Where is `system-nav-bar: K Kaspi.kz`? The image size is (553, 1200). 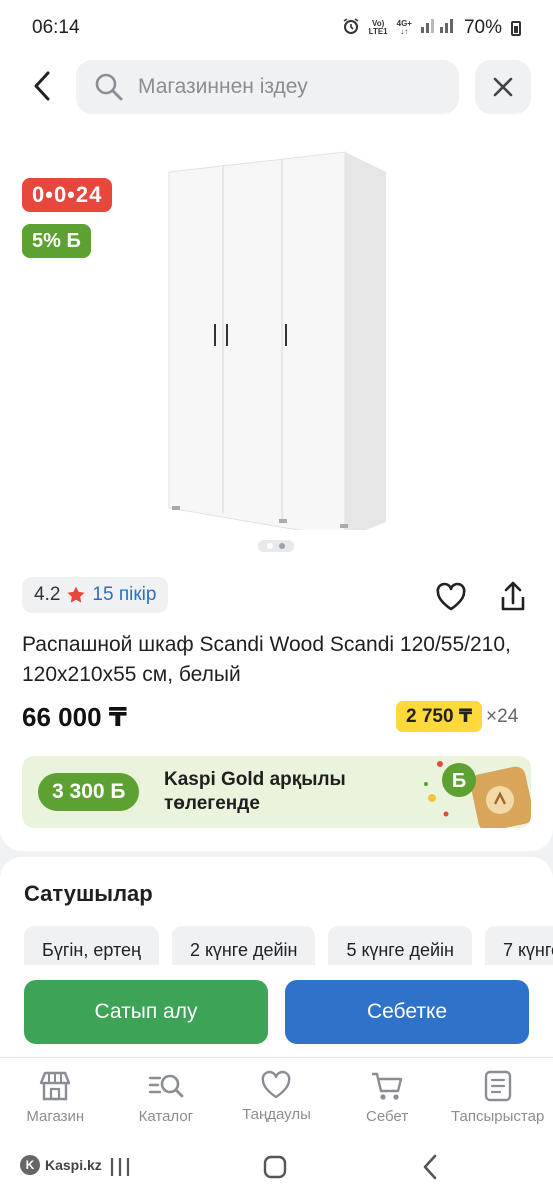
system-nav-bar: K Kaspi.kz is located at coordinates (276, 1172).